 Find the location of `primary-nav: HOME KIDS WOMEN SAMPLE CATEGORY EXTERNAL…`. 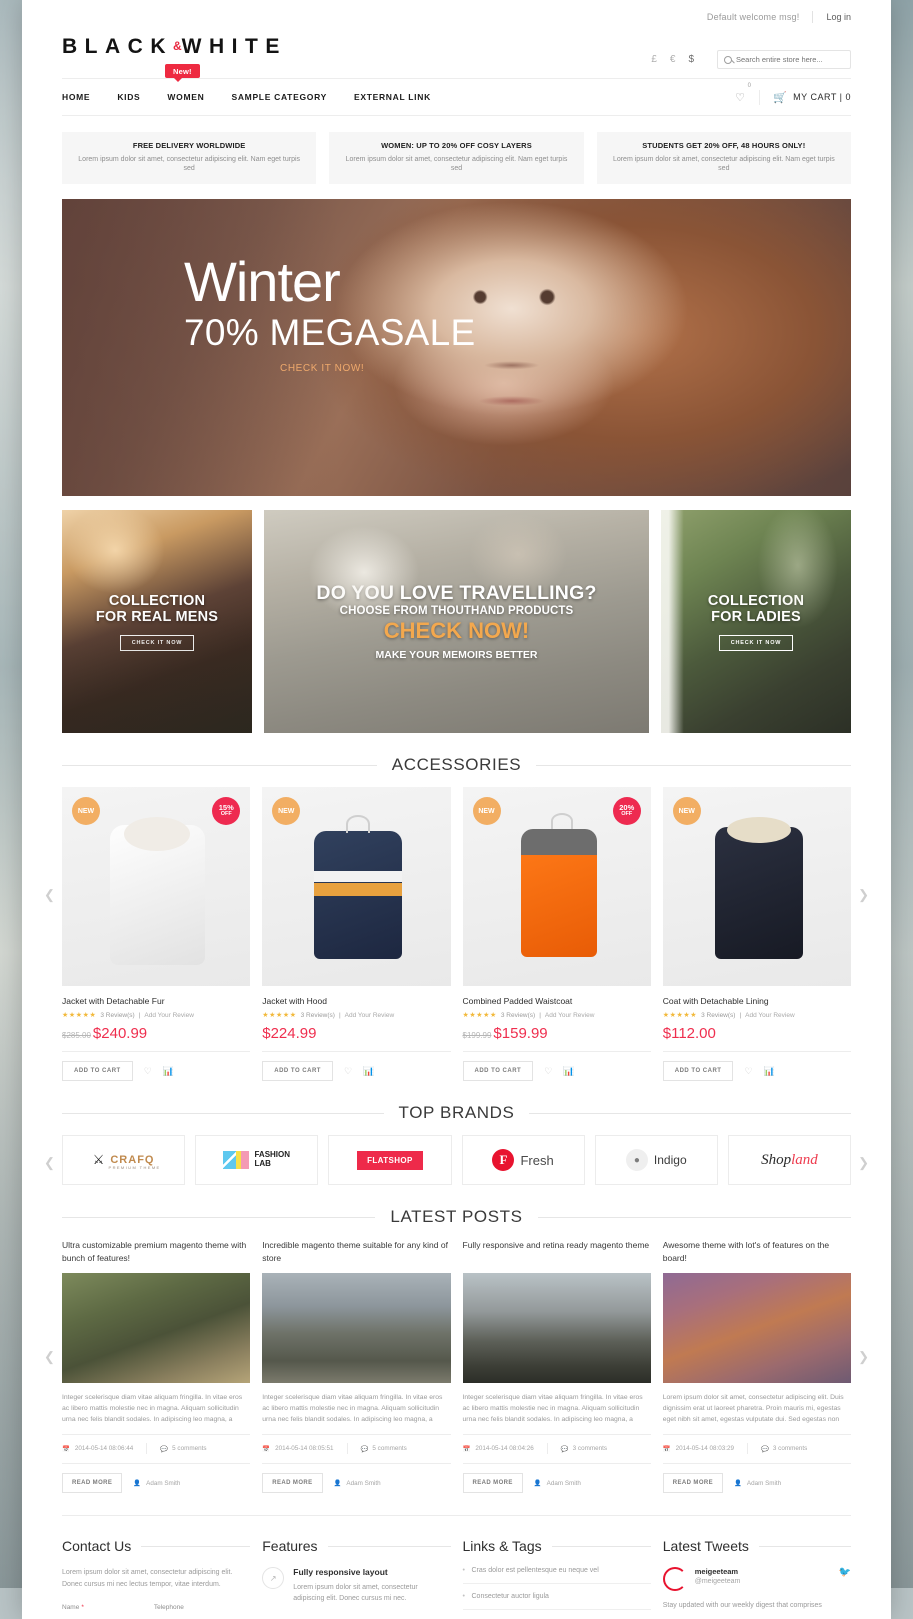

primary-nav: HOME KIDS WOMEN SAMPLE CATEGORY EXTERNAL… is located at coordinates (456, 97).